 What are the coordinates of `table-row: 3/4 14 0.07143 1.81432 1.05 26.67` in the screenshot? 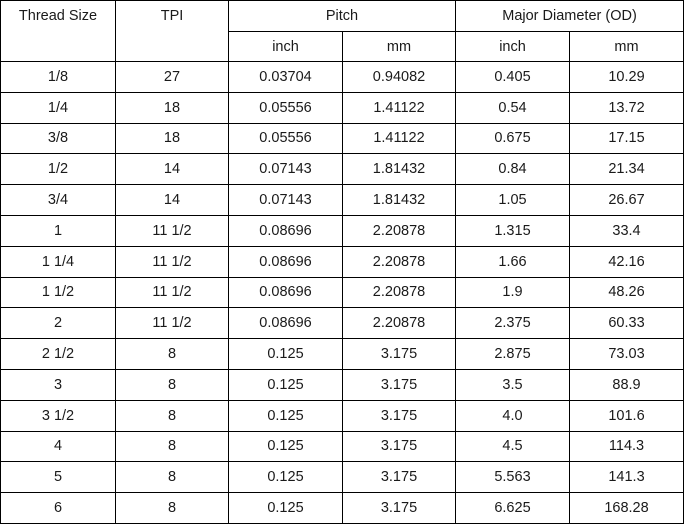 It's located at (342, 200).